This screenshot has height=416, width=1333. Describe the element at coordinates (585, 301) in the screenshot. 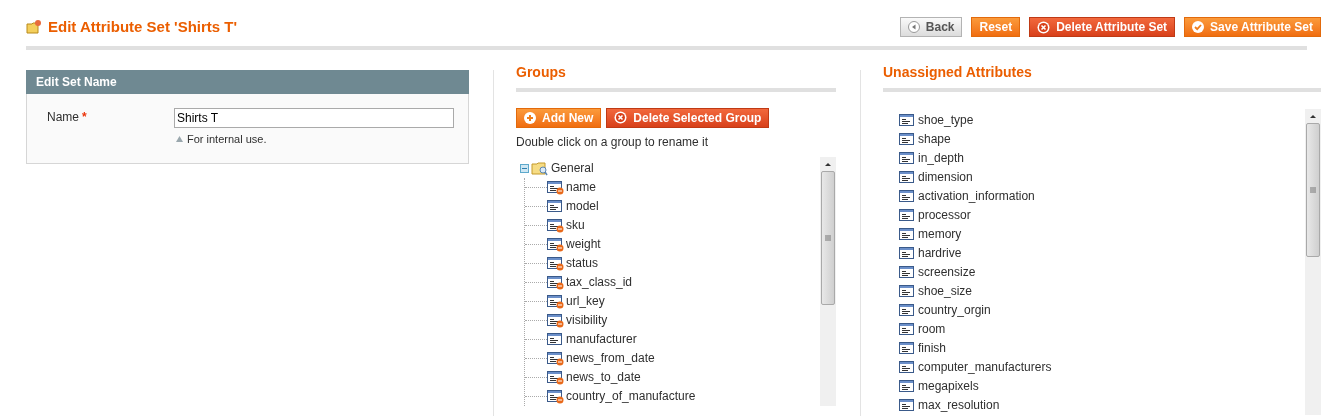

I see `attribute-node: url_key` at that location.